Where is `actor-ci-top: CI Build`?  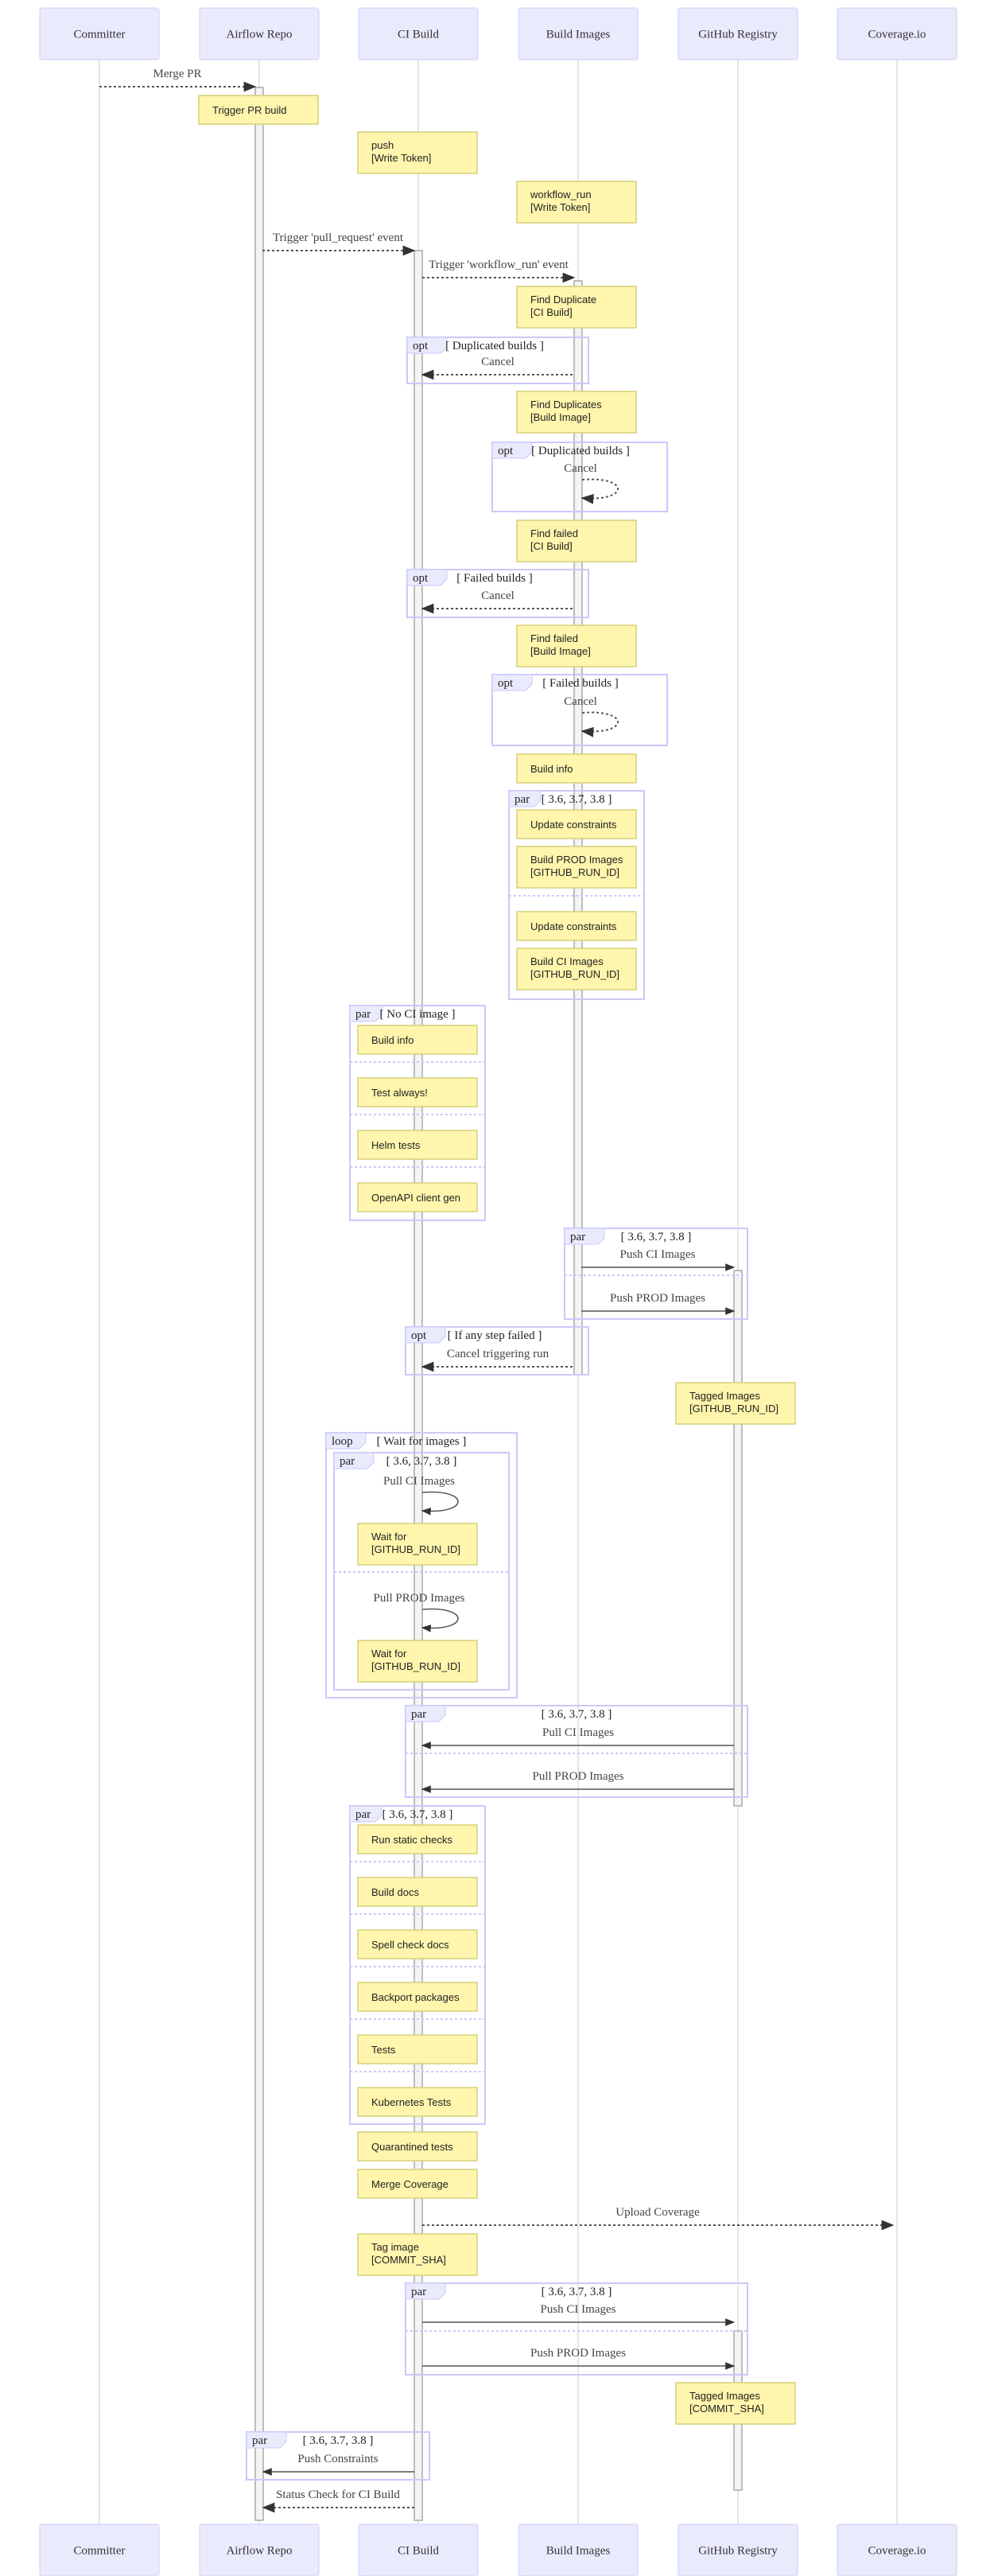 actor-ci-top: CI Build is located at coordinates (418, 34).